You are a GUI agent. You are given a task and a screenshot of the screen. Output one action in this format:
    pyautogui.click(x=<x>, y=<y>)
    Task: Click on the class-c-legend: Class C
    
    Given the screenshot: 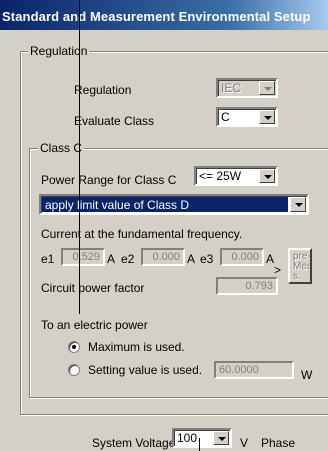 What is the action you would take?
    pyautogui.click(x=61, y=148)
    